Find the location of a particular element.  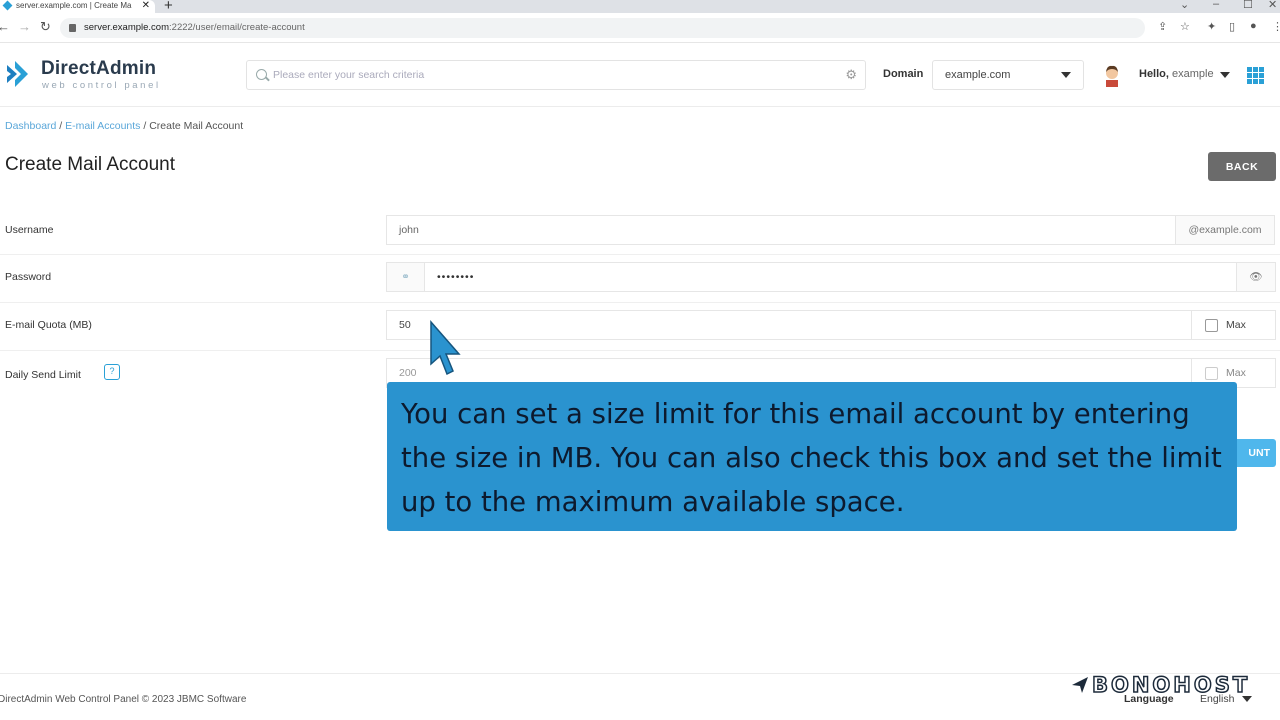

tab-search-icon: ⌄ is located at coordinates (1184, 5).